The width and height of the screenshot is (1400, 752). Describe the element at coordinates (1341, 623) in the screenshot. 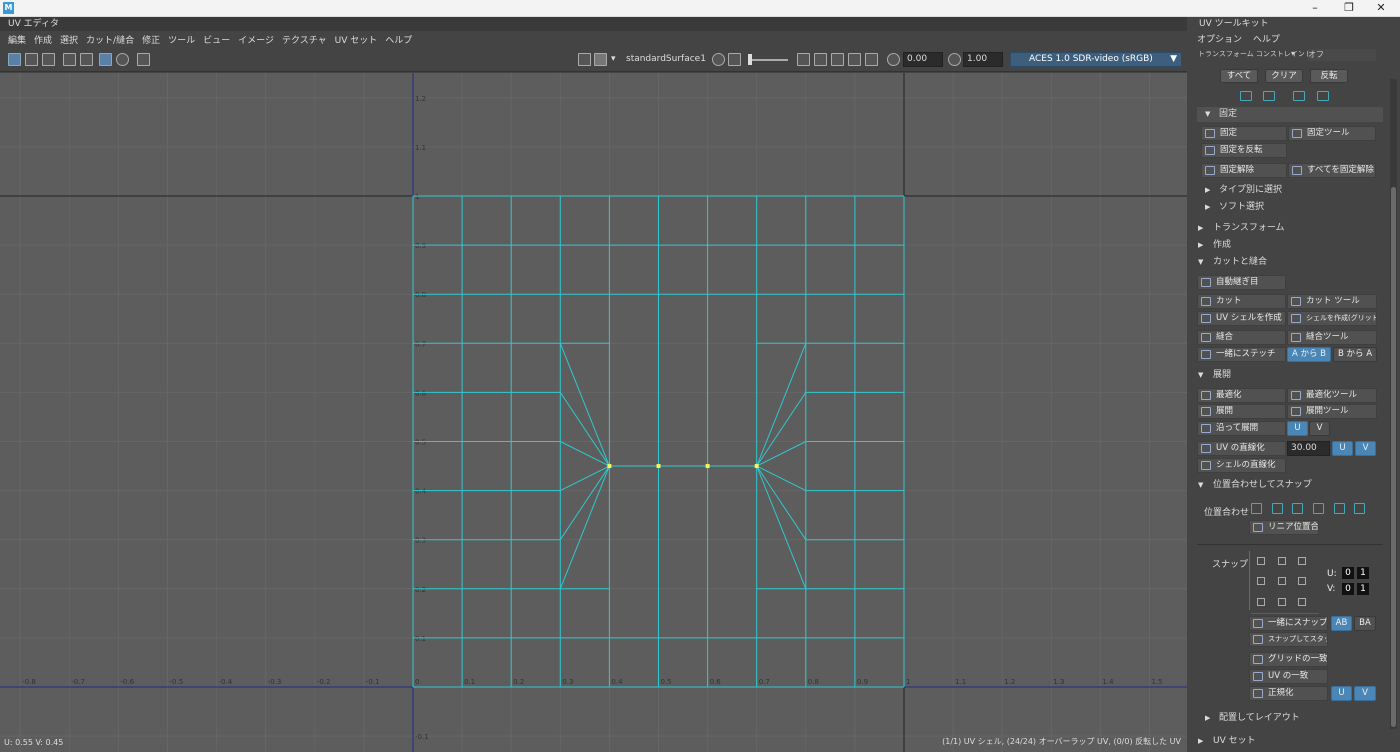

I see `snap-ab-button: AB` at that location.